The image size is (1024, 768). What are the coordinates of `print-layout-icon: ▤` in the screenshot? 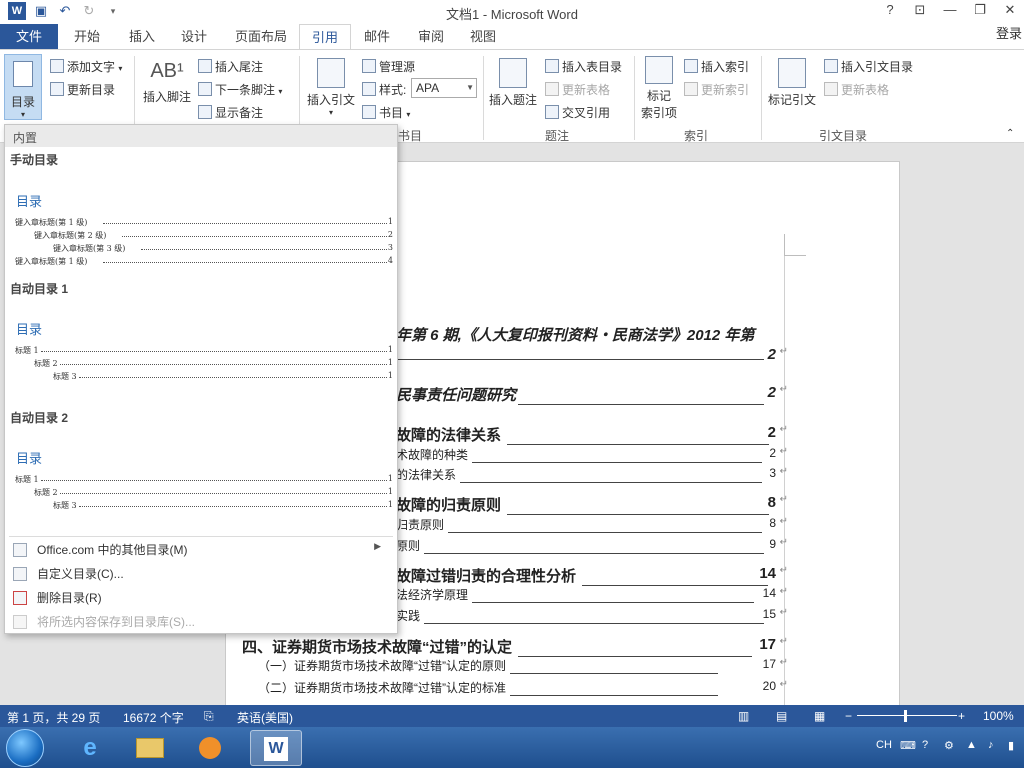 It's located at (781, 716).